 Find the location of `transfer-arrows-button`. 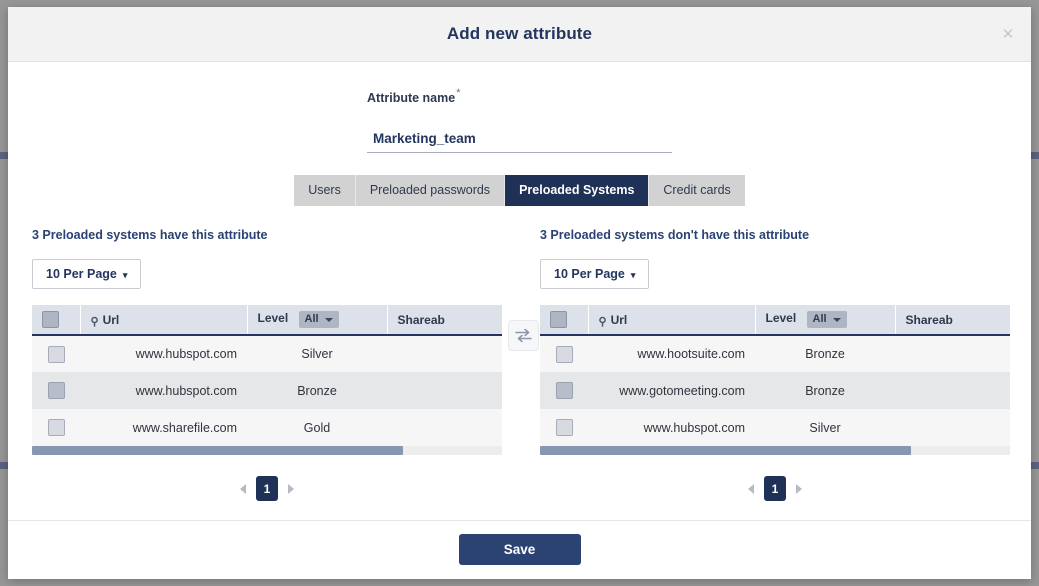

transfer-arrows-button is located at coordinates (523, 335).